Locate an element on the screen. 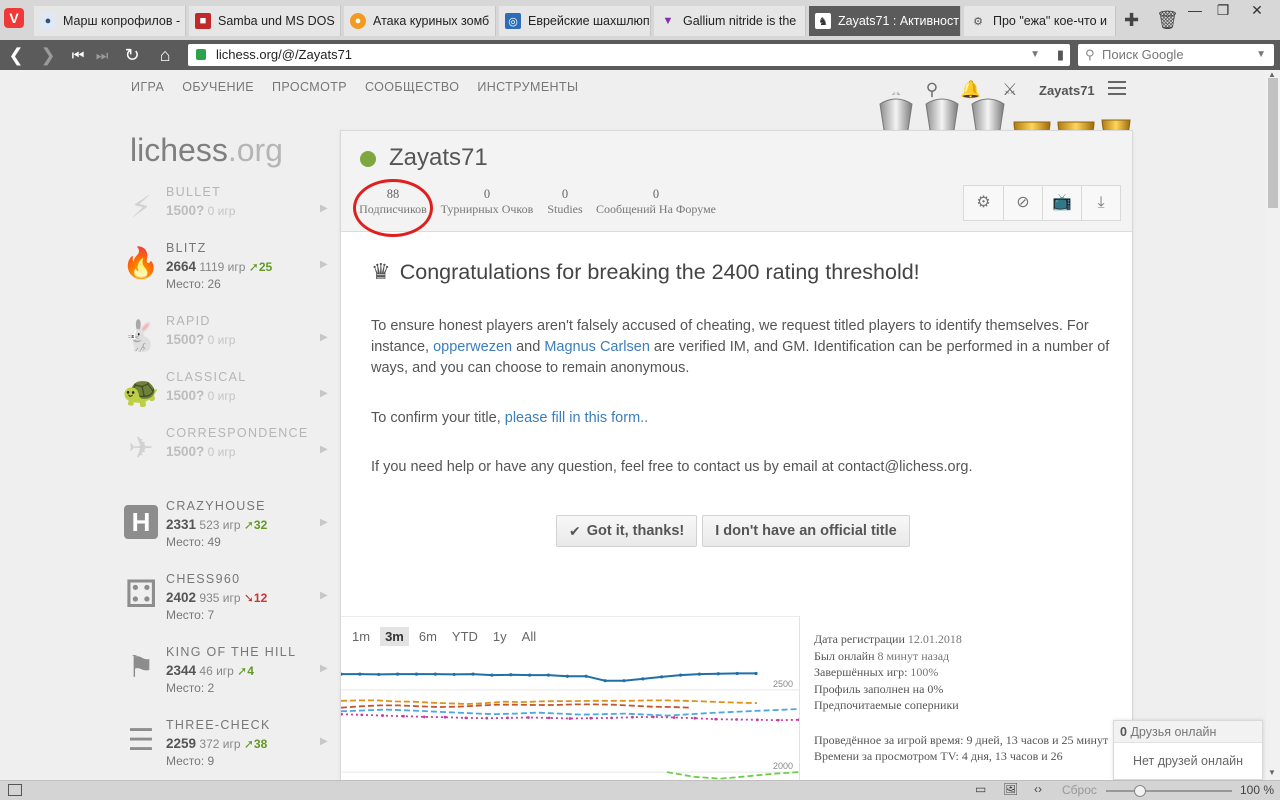  forward-icon: ❯ is located at coordinates (48, 55).